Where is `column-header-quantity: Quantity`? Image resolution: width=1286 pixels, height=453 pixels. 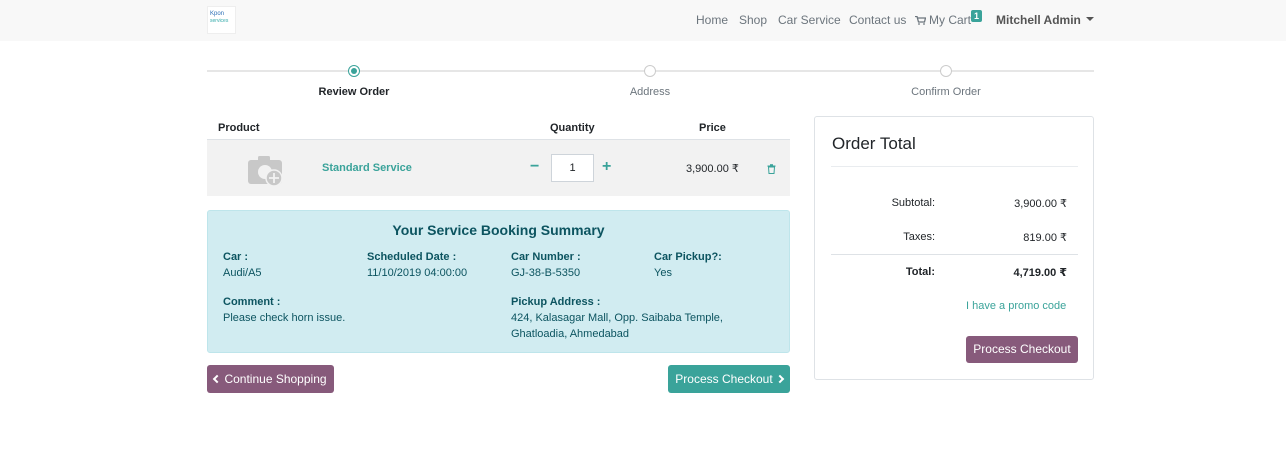 column-header-quantity: Quantity is located at coordinates (572, 128).